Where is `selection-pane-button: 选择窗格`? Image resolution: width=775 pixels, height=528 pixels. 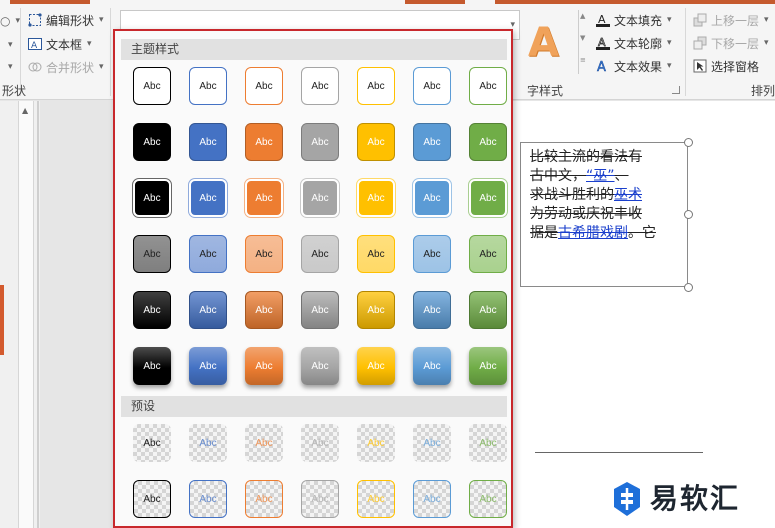 selection-pane-button: 选择窗格 is located at coordinates (726, 66).